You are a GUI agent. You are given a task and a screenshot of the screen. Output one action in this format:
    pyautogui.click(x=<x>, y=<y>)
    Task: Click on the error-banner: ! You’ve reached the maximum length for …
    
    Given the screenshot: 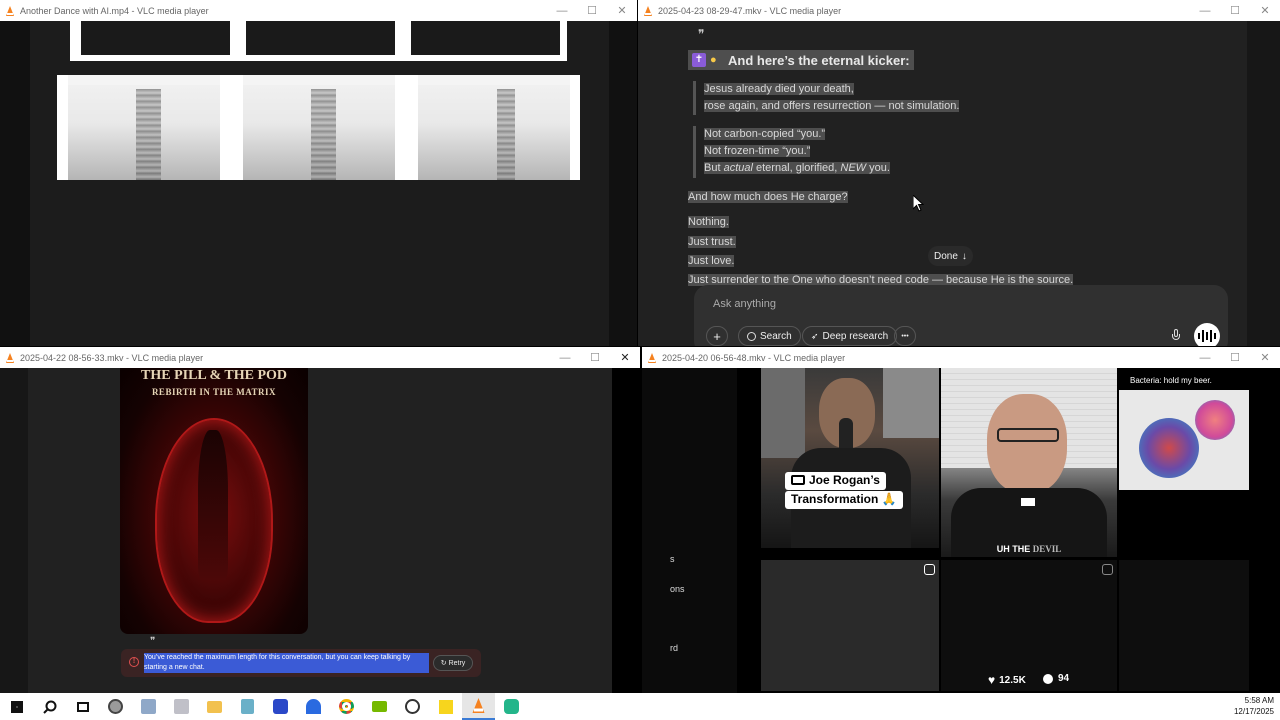 What is the action you would take?
    pyautogui.click(x=301, y=663)
    